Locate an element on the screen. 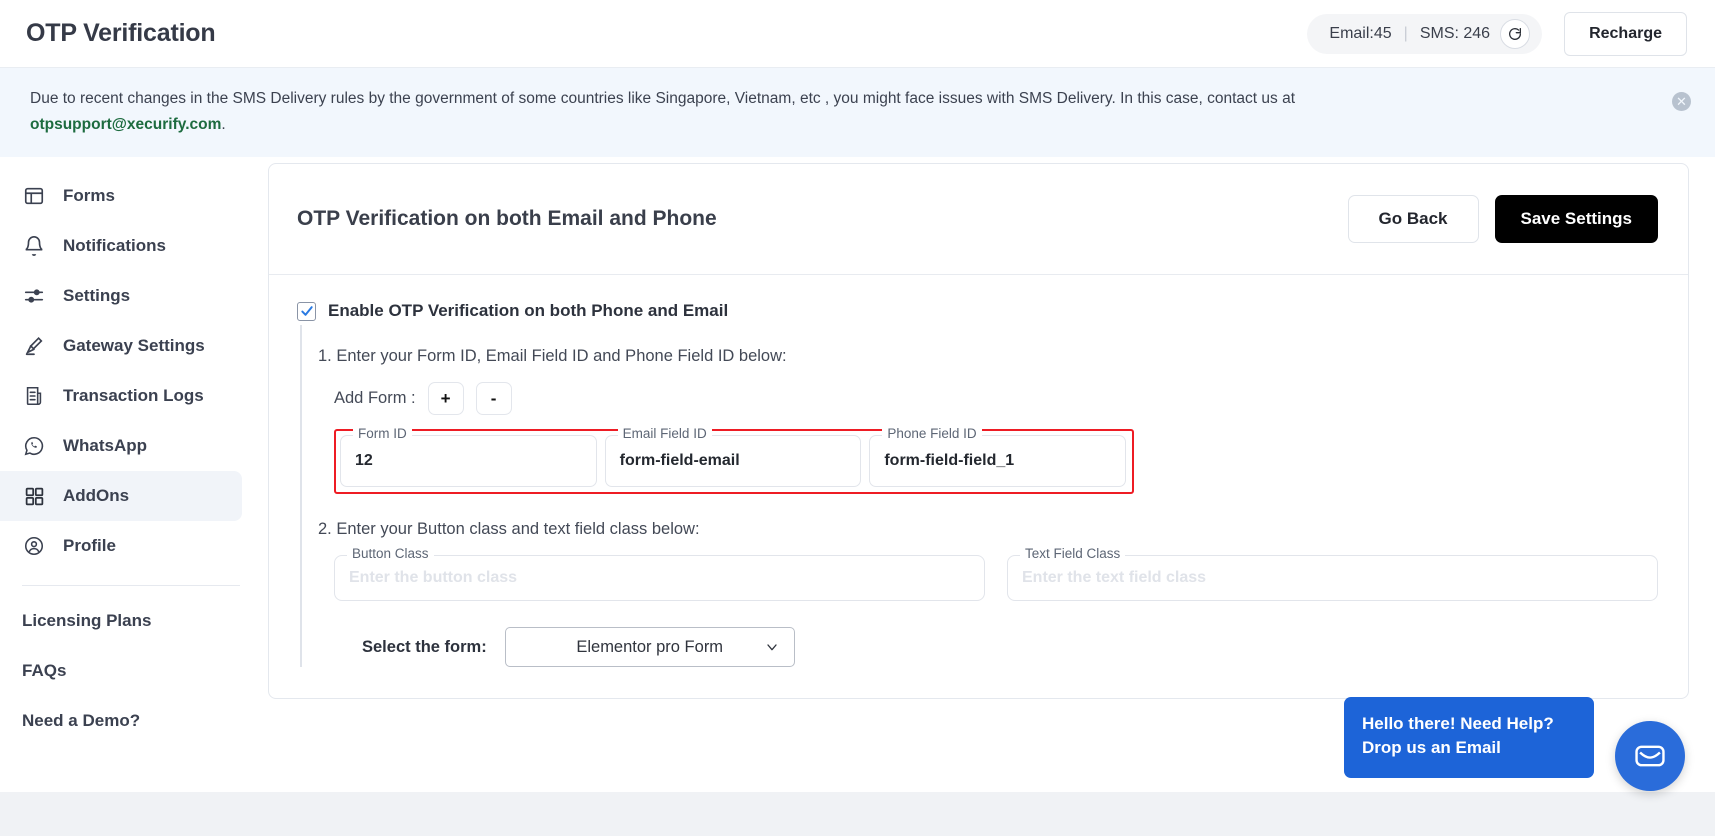 This screenshot has width=1715, height=836. credit-balance-pill: Email:45 | SMS: 246 is located at coordinates (1425, 33).